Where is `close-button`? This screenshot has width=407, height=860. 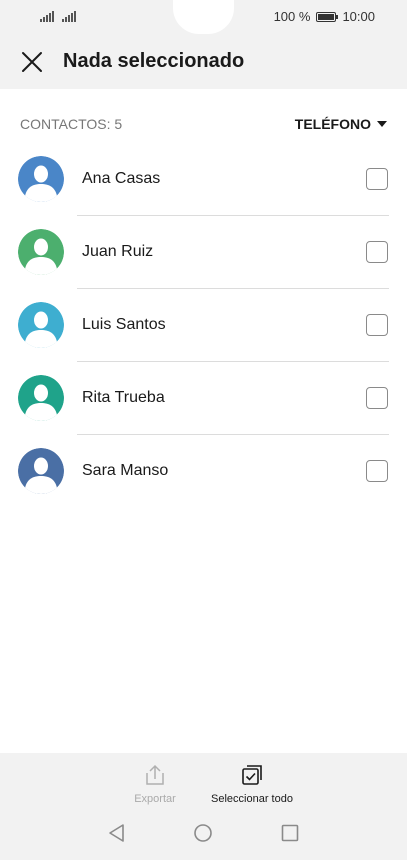 close-button is located at coordinates (32, 62).